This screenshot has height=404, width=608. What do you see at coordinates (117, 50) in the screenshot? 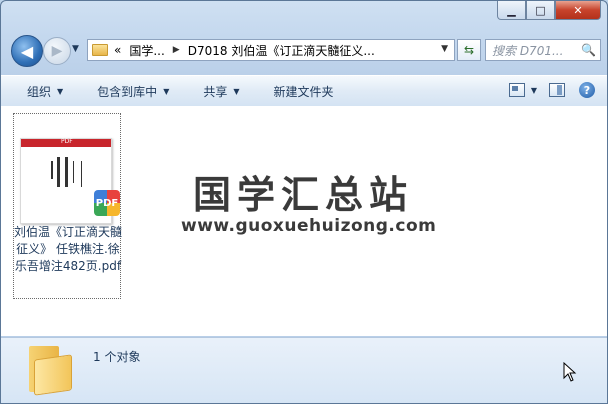
I see `address-overflow-chevron: «` at bounding box center [117, 50].